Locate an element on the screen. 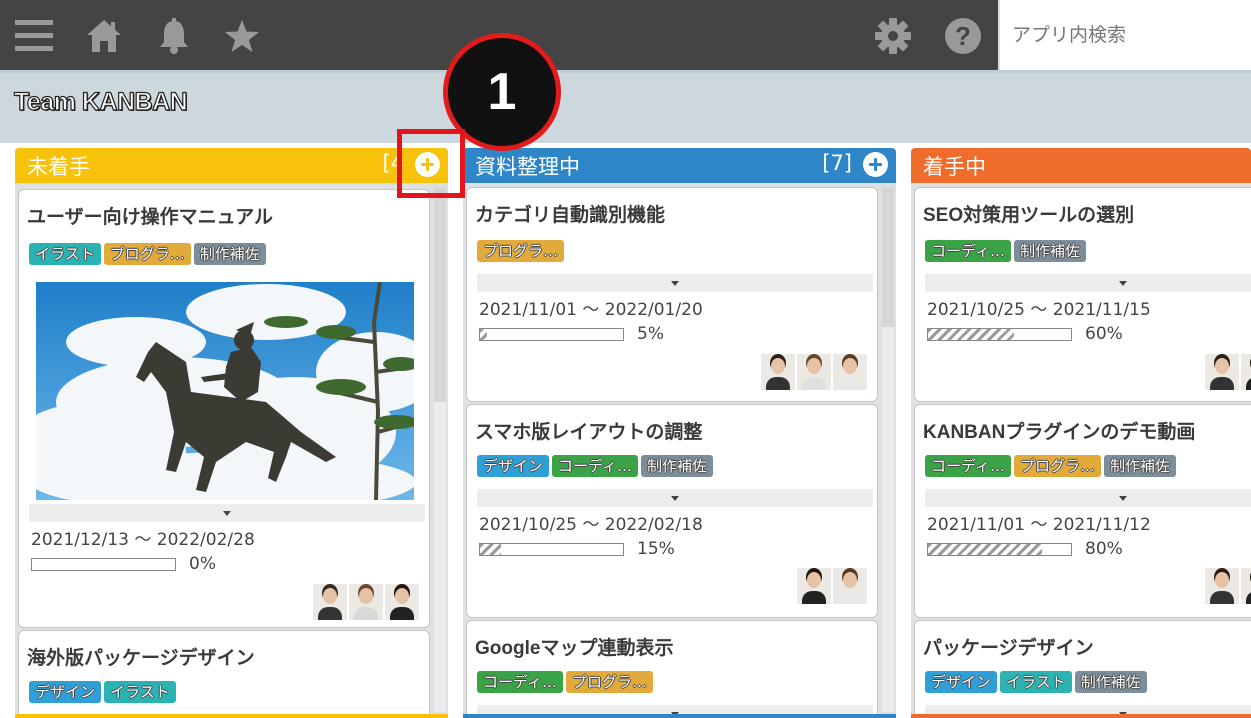  progress-percent: 0% is located at coordinates (202, 564).